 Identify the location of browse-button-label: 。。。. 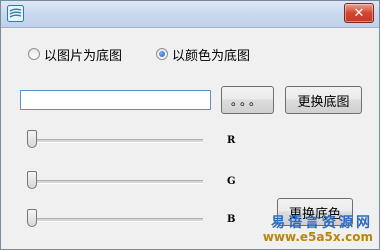
(247, 100).